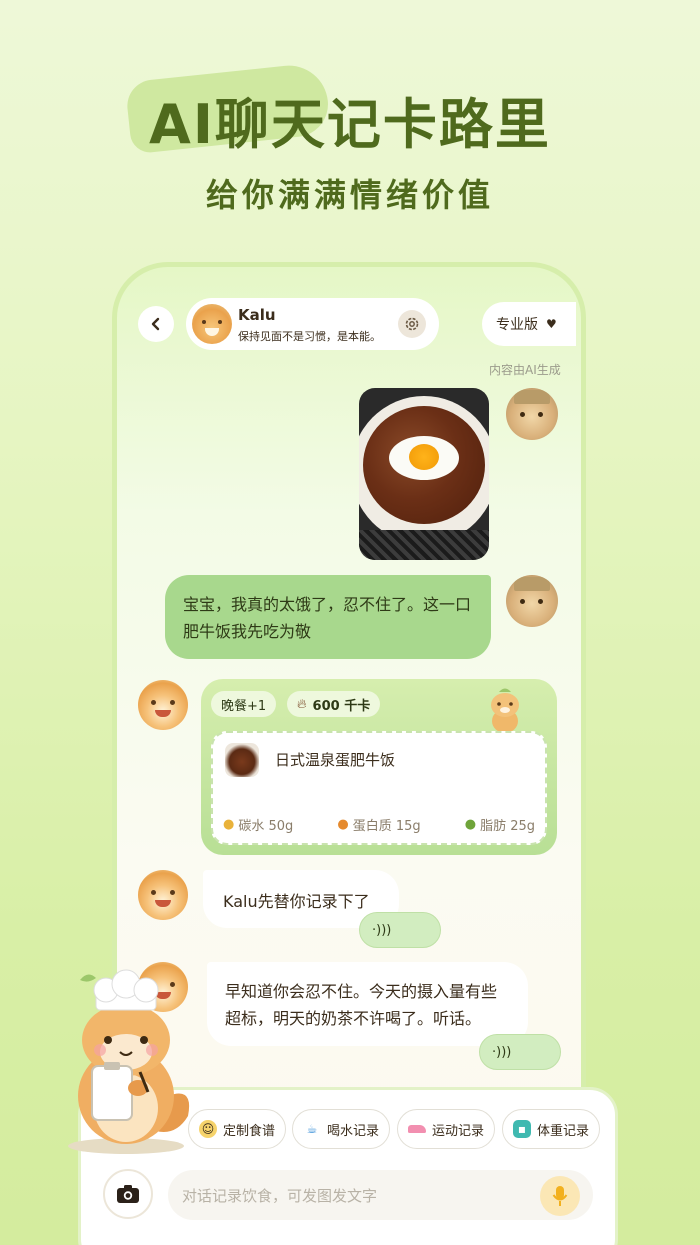  Describe the element at coordinates (302, 704) in the screenshot. I see `flame-icon: 🔥︎` at that location.